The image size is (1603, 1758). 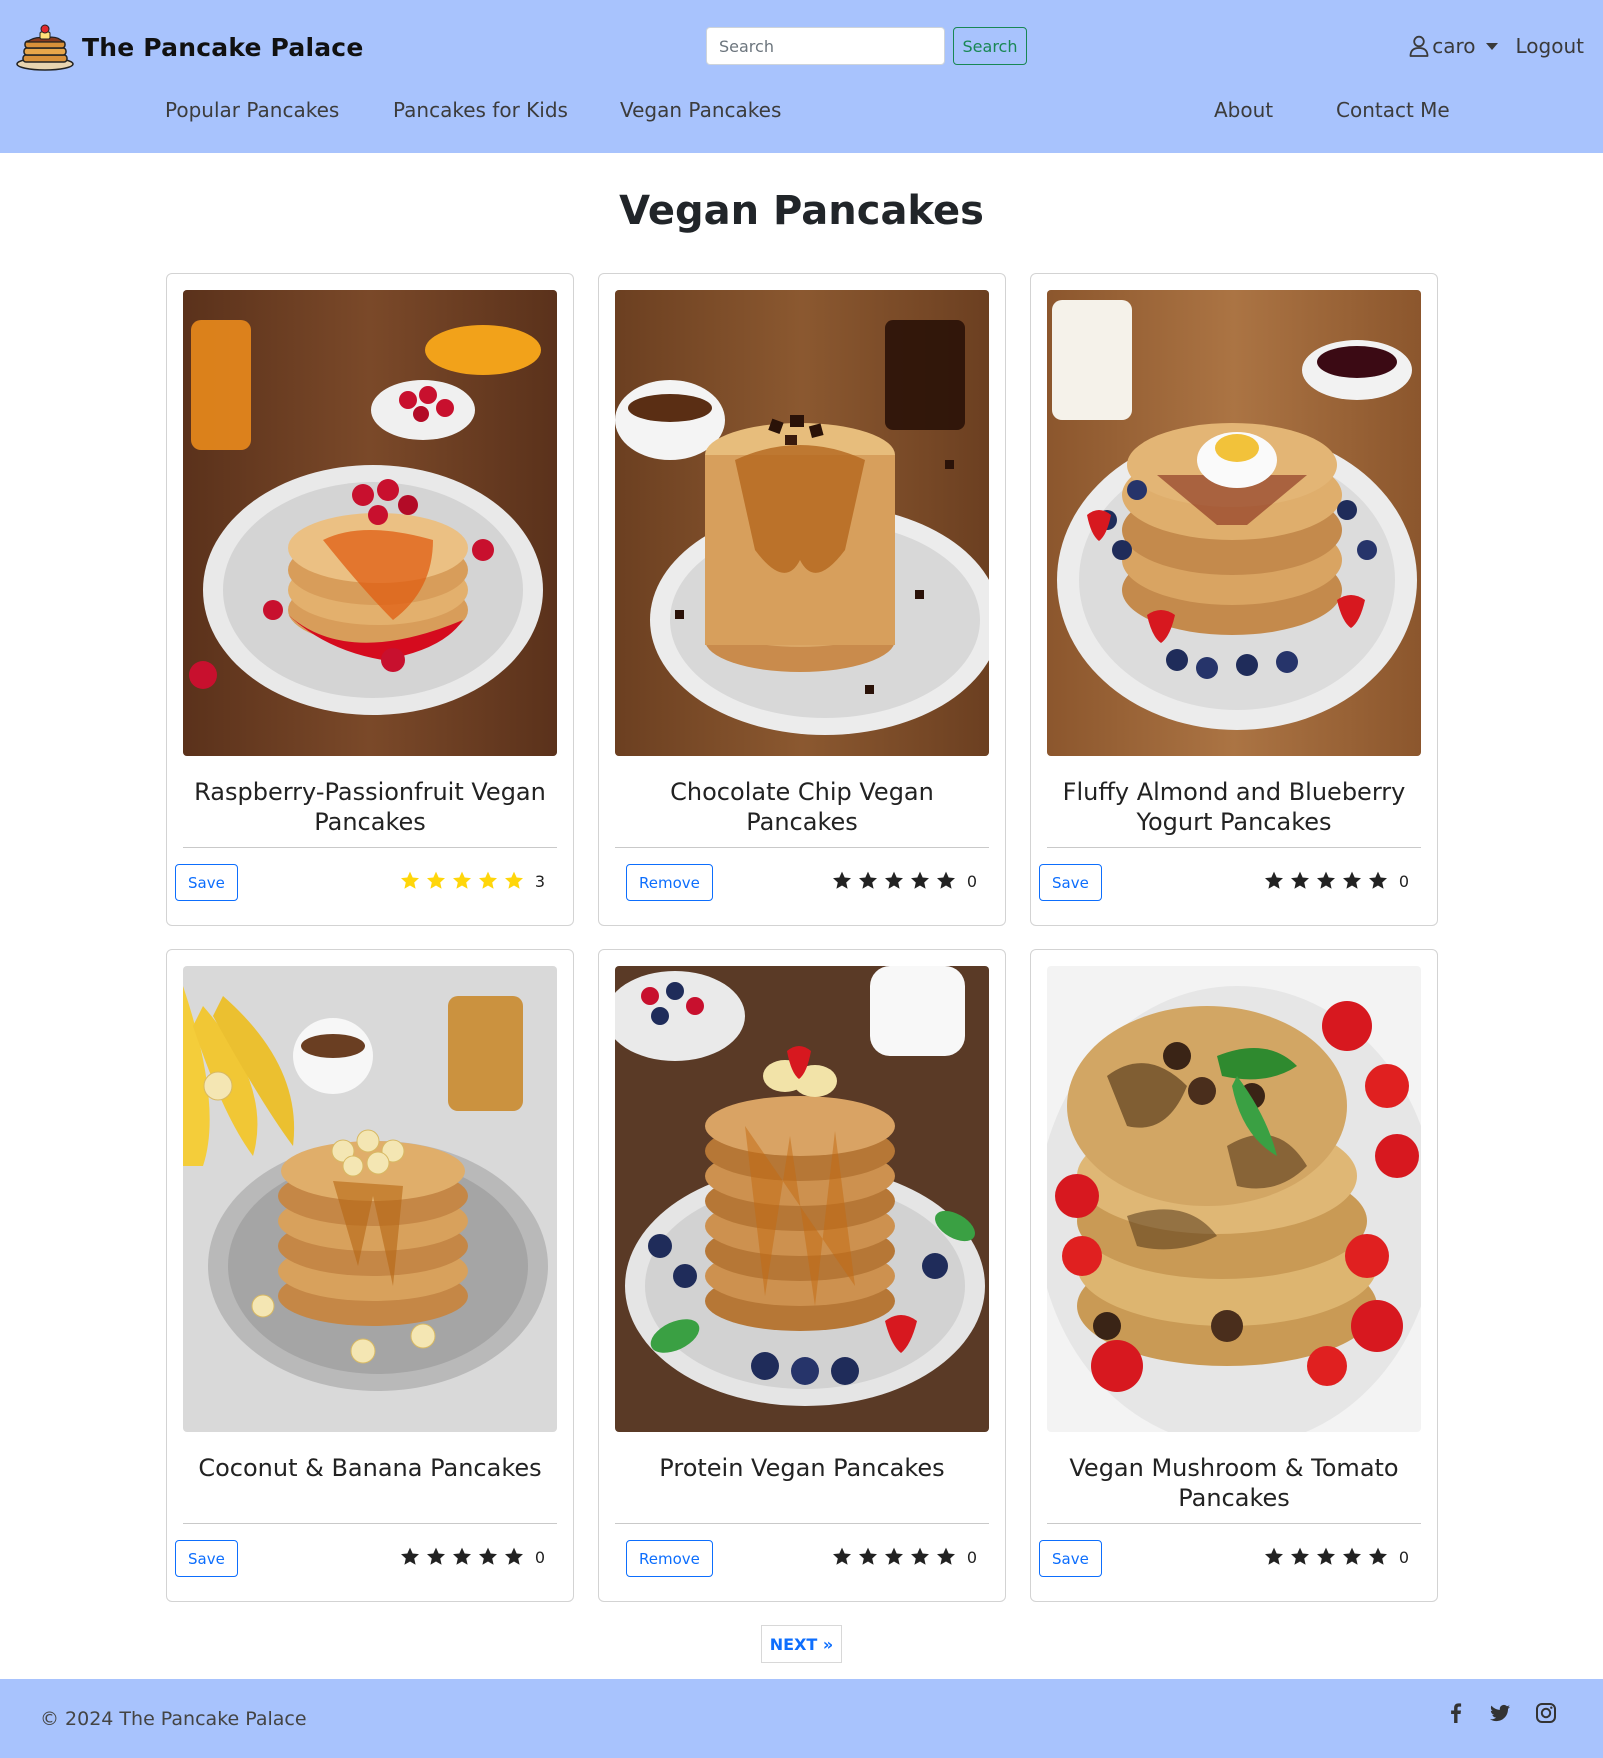 I want to click on brand: The Pancake Palace, so click(x=189, y=47).